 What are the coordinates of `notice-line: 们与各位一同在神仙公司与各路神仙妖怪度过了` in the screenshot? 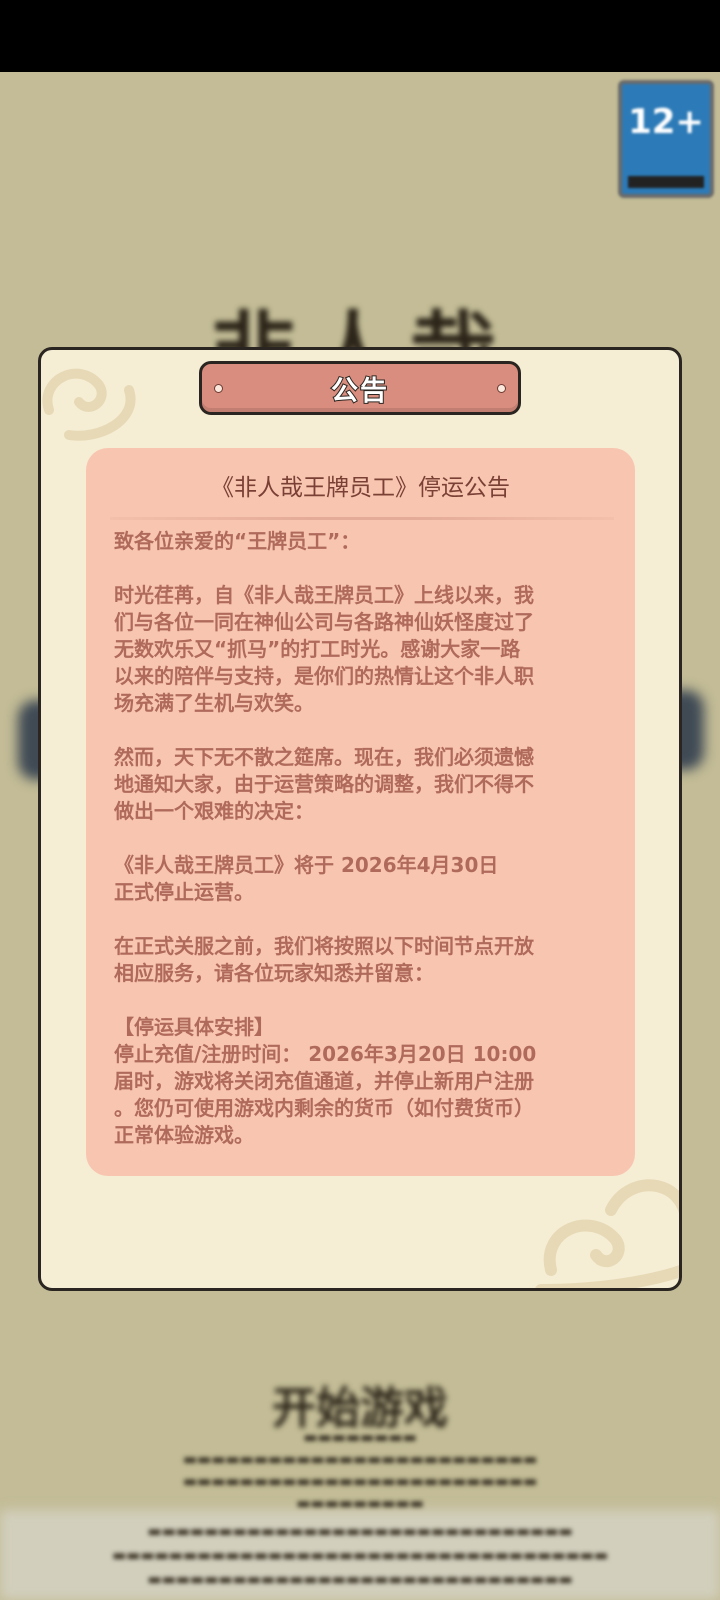 It's located at (324, 622).